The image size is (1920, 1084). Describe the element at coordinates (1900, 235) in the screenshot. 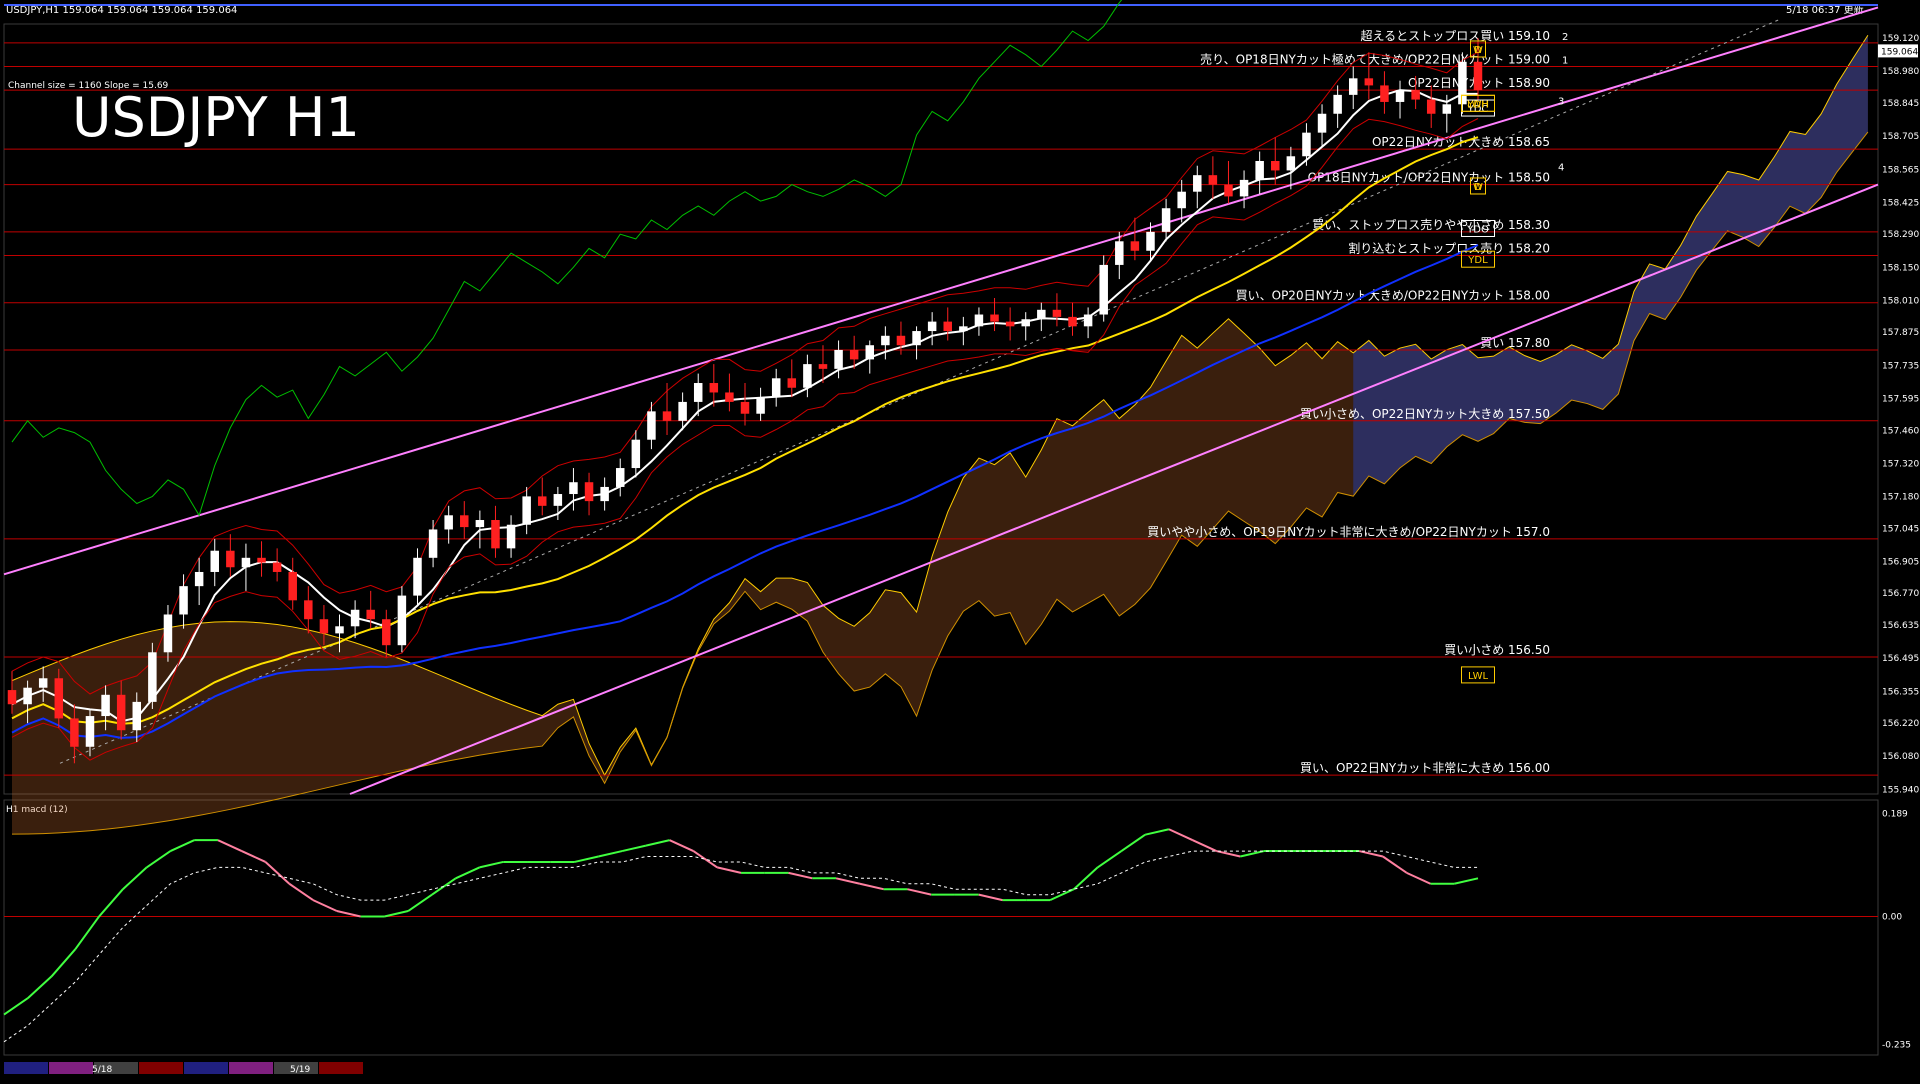

I see `price-tick-label: 158.290` at that location.